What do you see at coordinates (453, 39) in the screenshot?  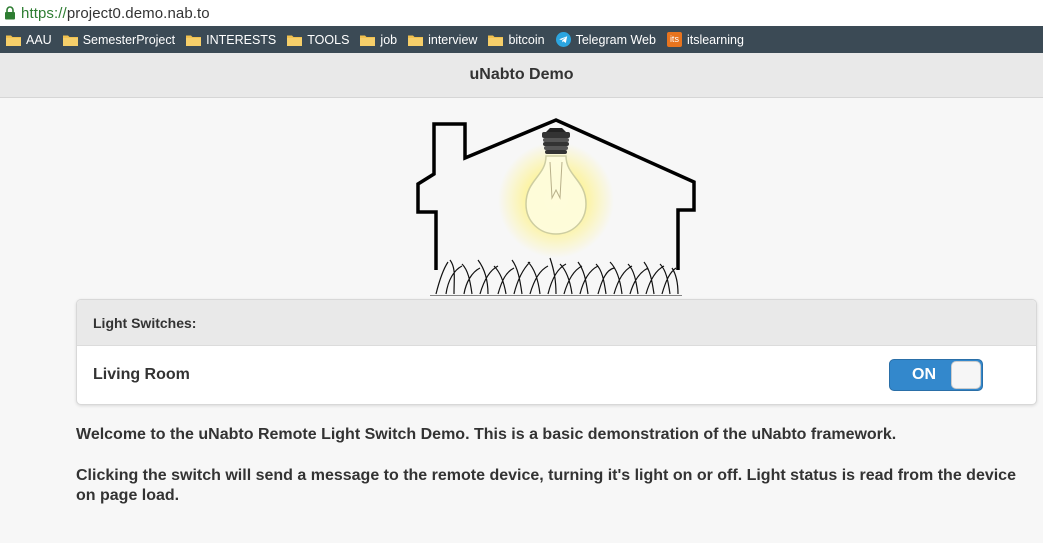 I see `bookmark-label: interview` at bounding box center [453, 39].